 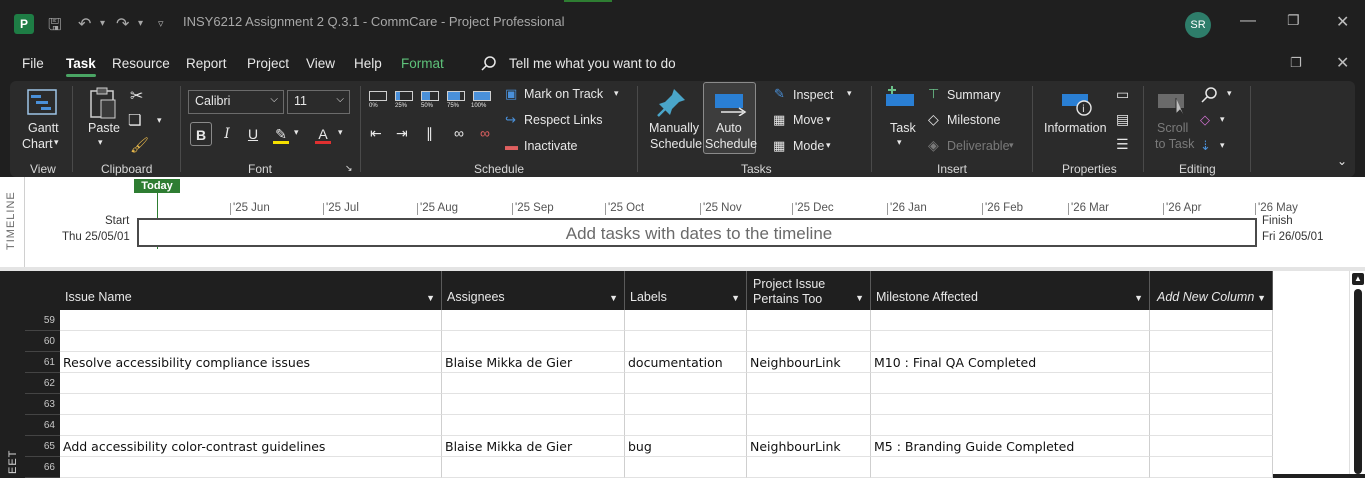 What do you see at coordinates (1293, 20) in the screenshot?
I see `restore-icon: ❐` at bounding box center [1293, 20].